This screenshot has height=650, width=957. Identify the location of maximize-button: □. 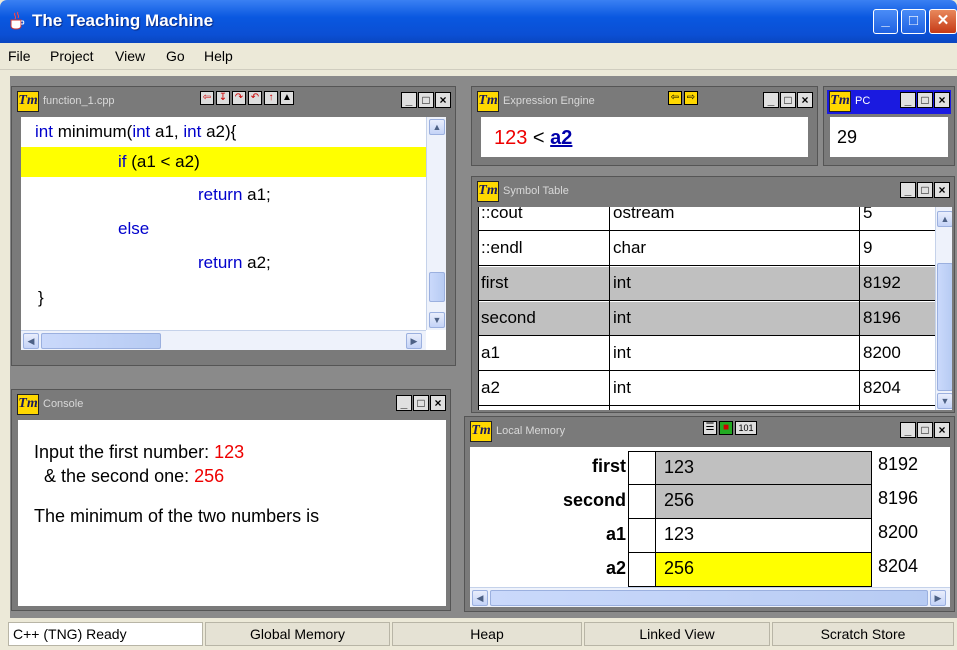
(913, 21).